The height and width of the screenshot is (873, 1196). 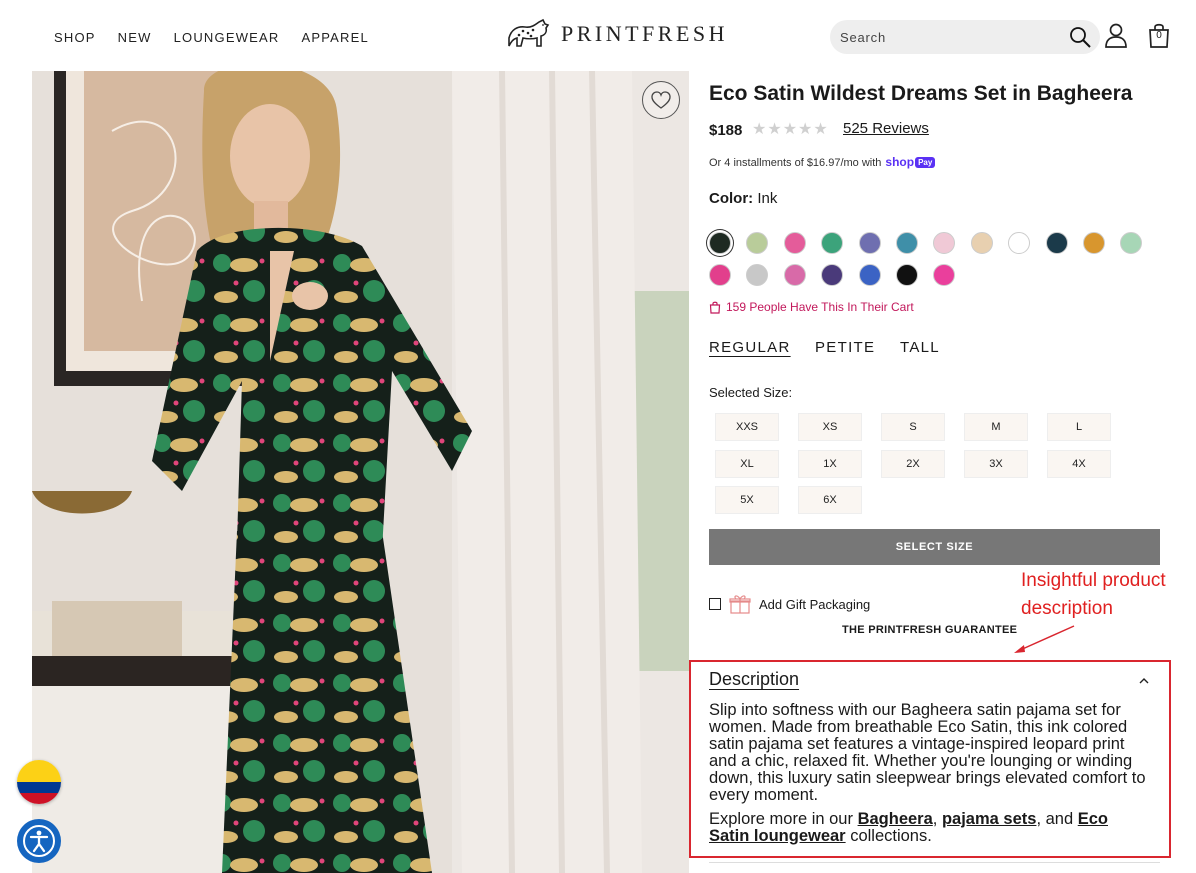 I want to click on divider, so click(x=934, y=862).